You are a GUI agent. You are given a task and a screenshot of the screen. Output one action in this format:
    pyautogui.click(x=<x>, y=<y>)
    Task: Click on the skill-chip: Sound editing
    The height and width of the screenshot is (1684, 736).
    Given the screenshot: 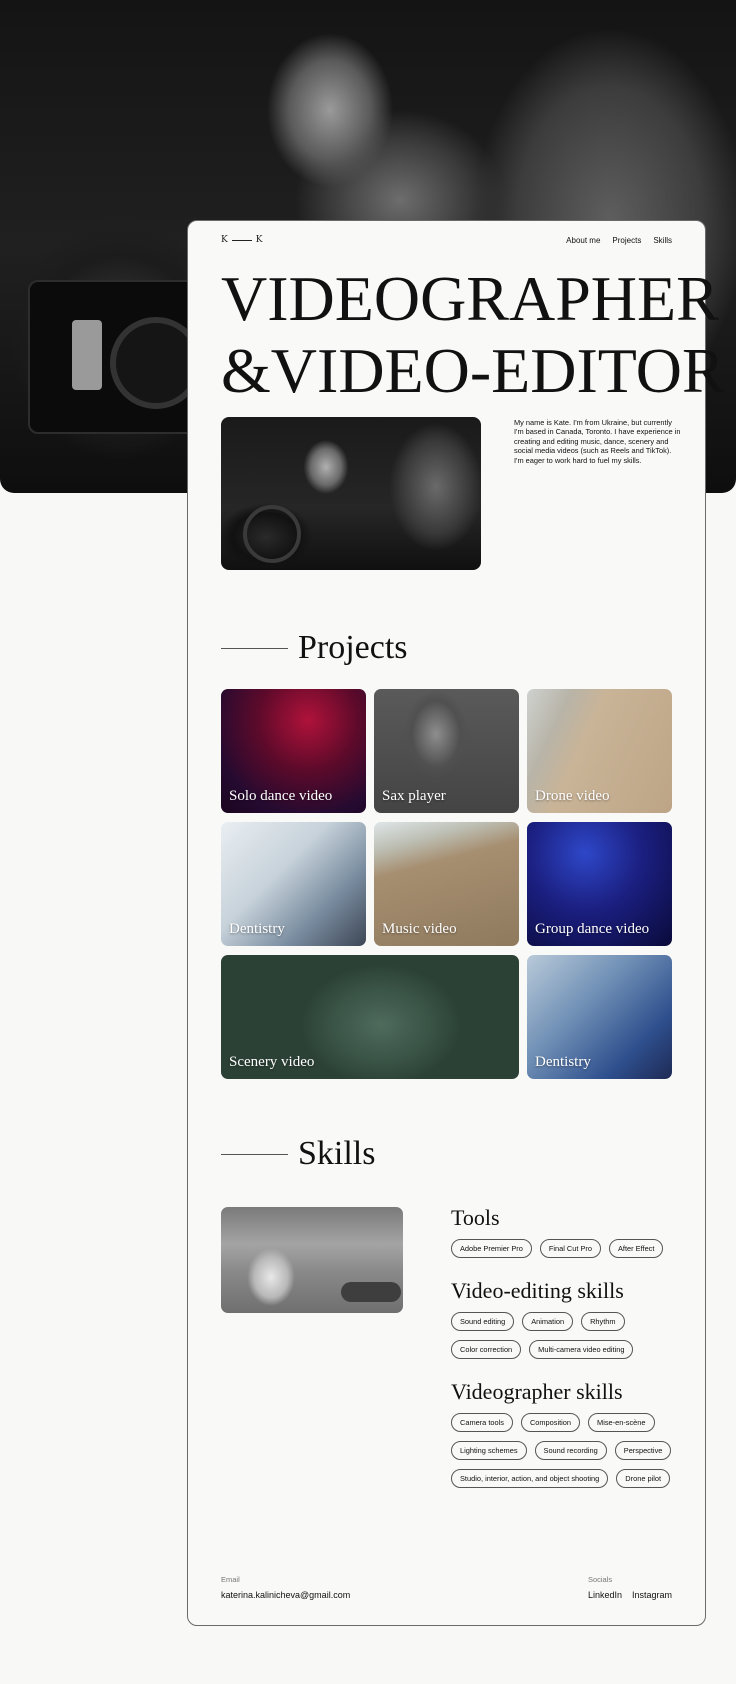 What is the action you would take?
    pyautogui.click(x=483, y=1321)
    